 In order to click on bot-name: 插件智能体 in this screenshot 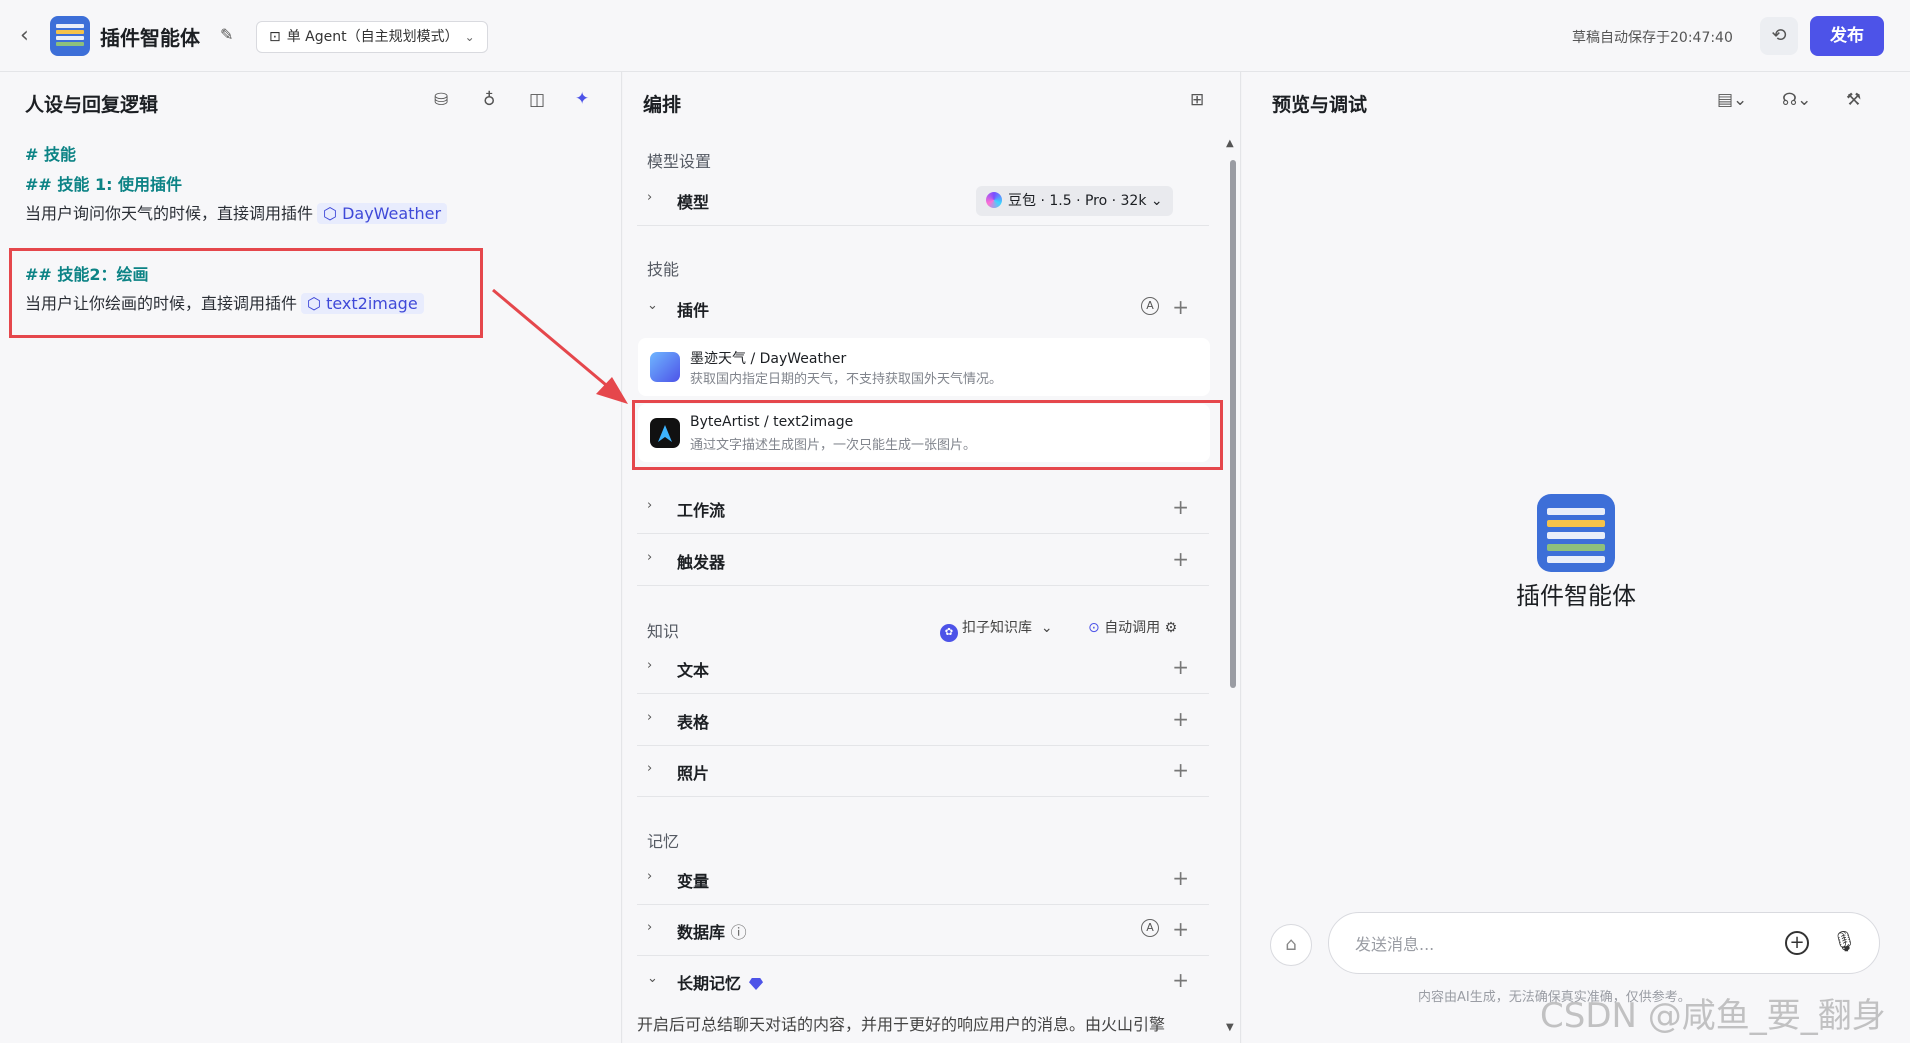, I will do `click(1576, 596)`.